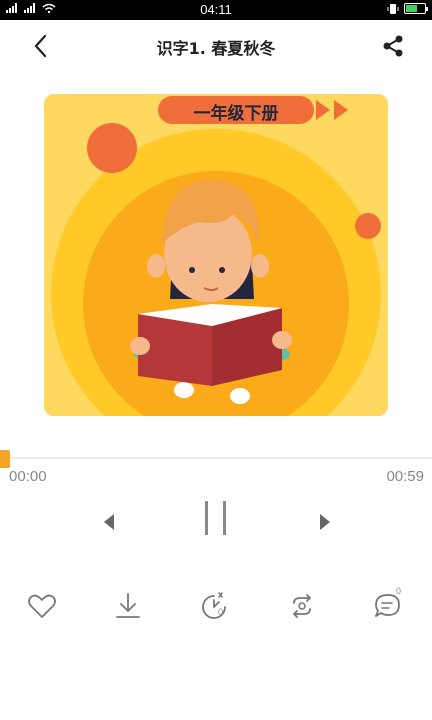  I want to click on total-time: 00:59, so click(405, 476).